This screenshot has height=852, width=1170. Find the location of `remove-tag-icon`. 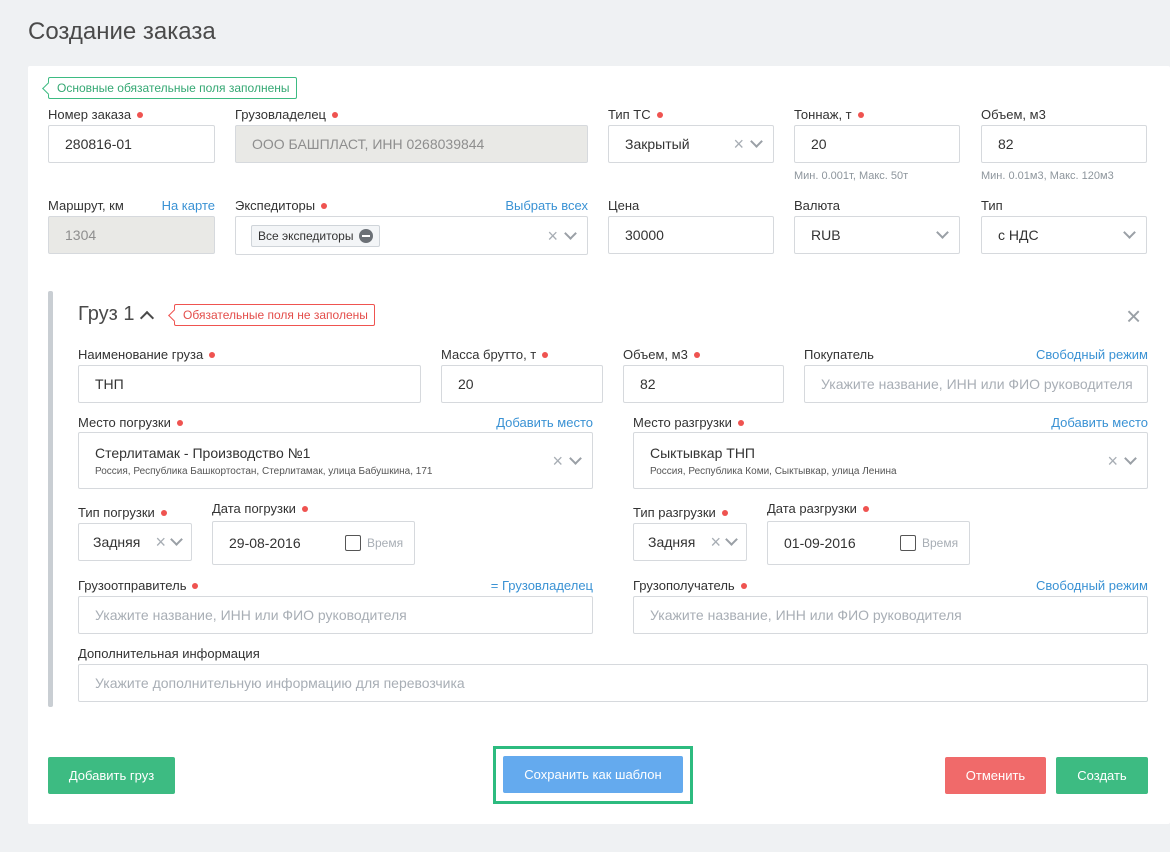

remove-tag-icon is located at coordinates (366, 235).